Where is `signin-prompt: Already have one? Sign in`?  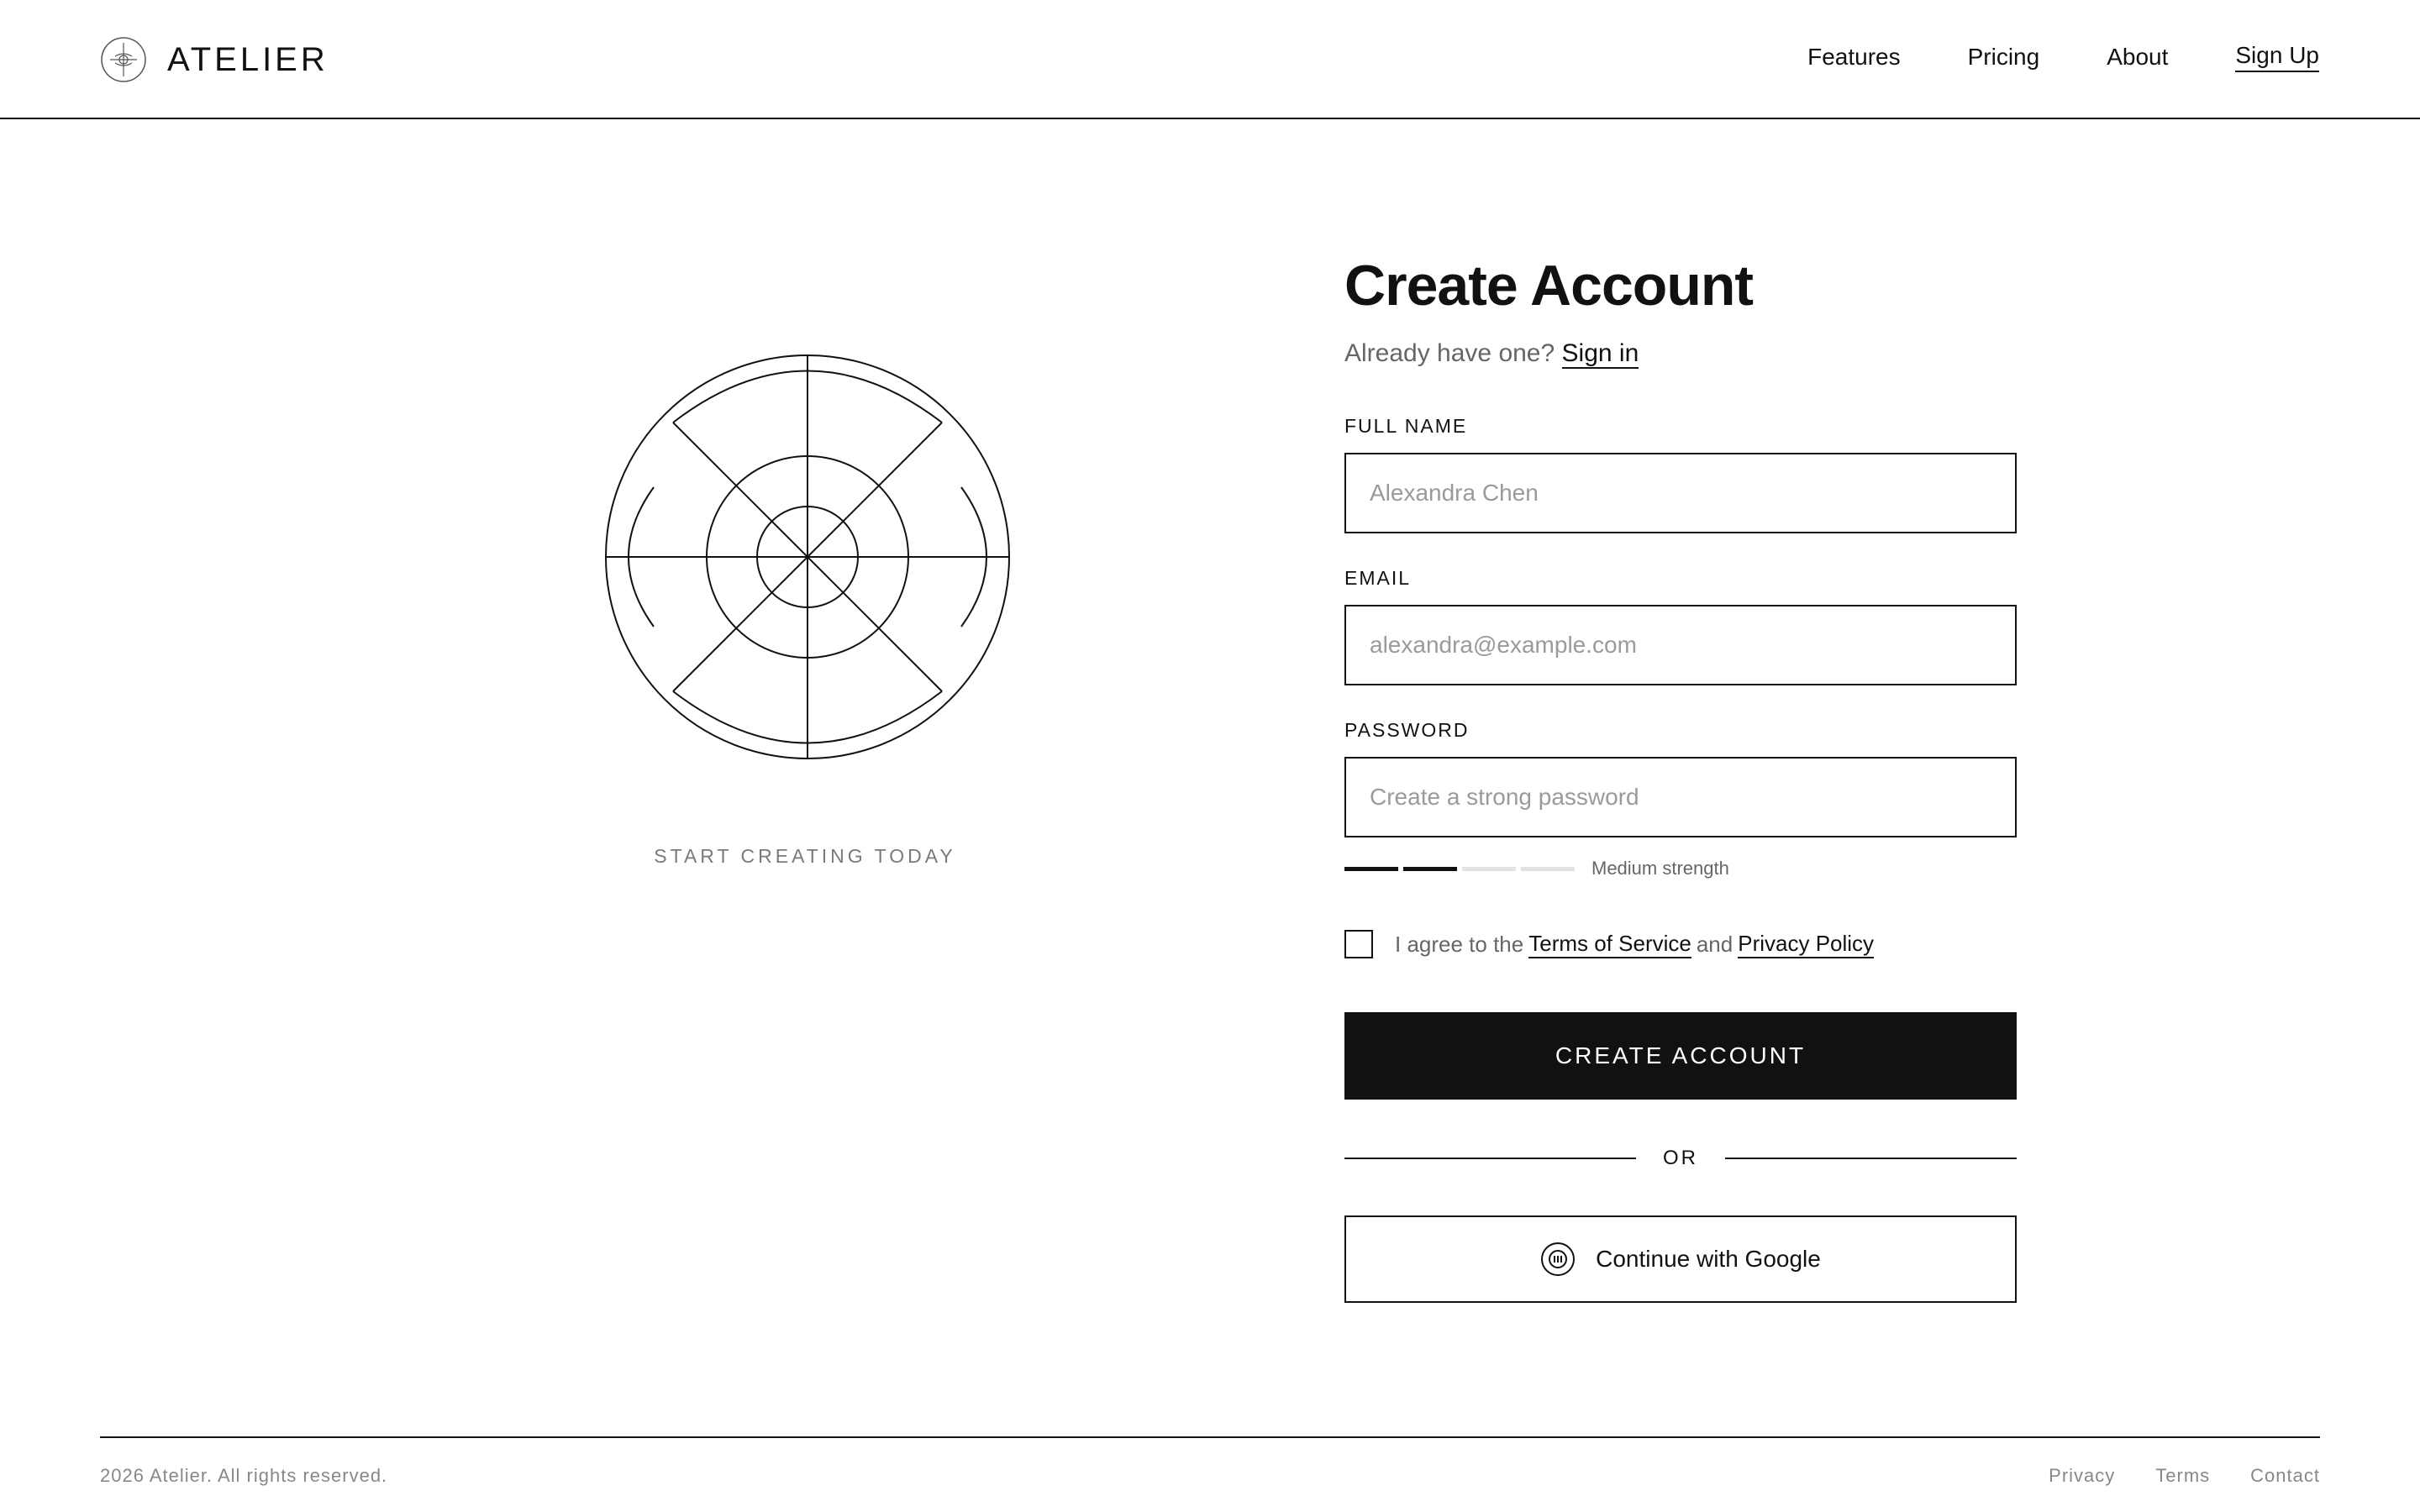
signin-prompt: Already have one? Sign in is located at coordinates (1680, 354).